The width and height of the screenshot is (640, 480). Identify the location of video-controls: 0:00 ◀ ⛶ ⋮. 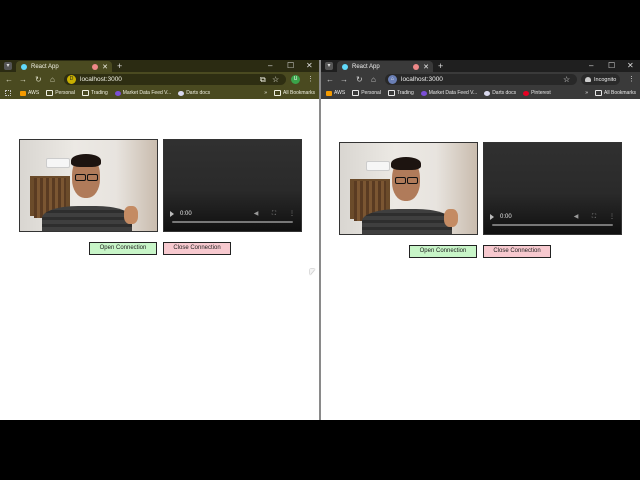
(232, 214).